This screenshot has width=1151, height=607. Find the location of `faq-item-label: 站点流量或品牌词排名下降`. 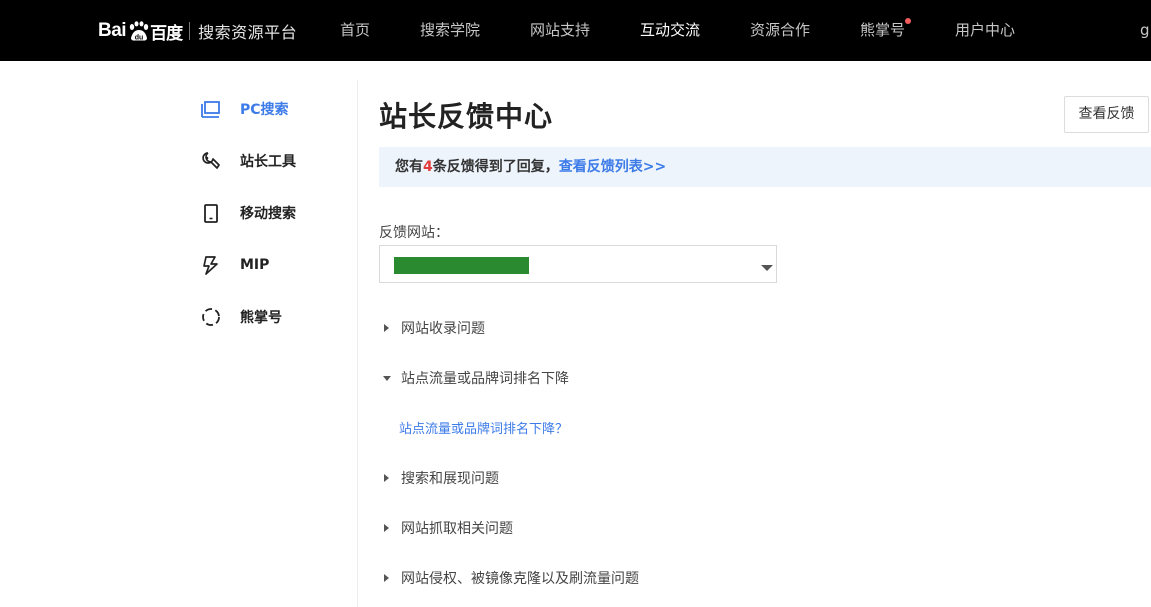

faq-item-label: 站点流量或品牌词排名下降 is located at coordinates (485, 379).